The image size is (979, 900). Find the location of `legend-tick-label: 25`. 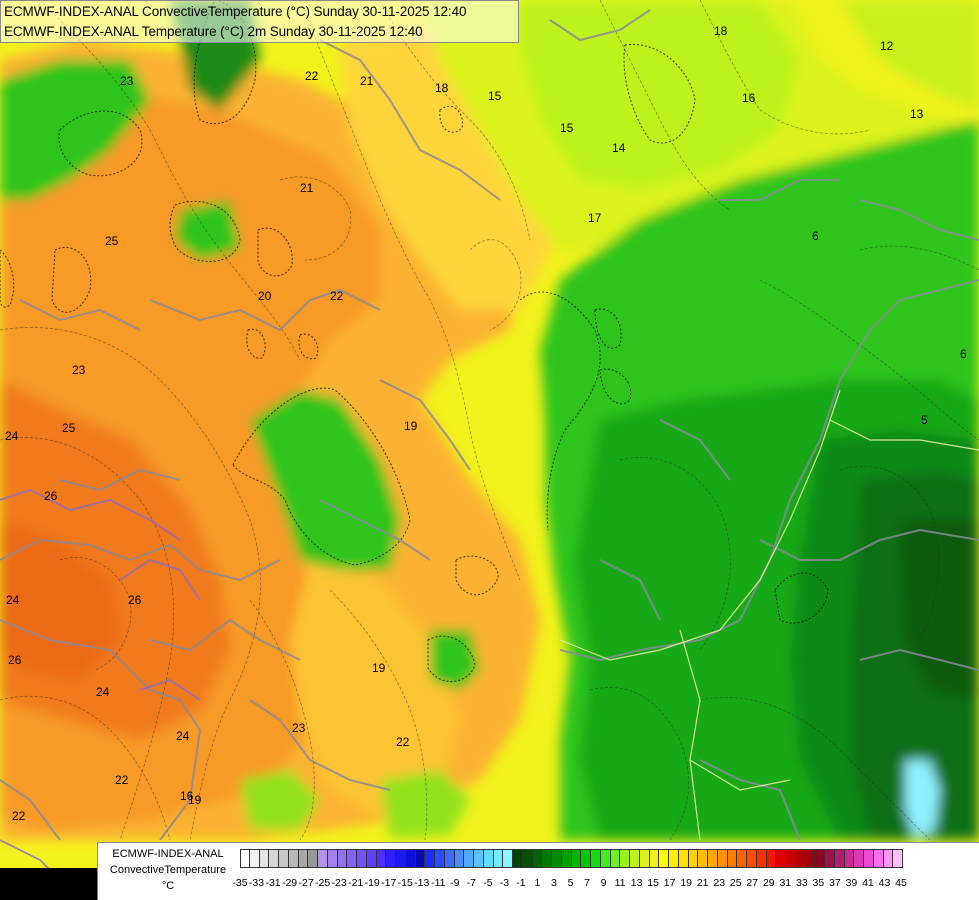

legend-tick-label: 25 is located at coordinates (735, 883).